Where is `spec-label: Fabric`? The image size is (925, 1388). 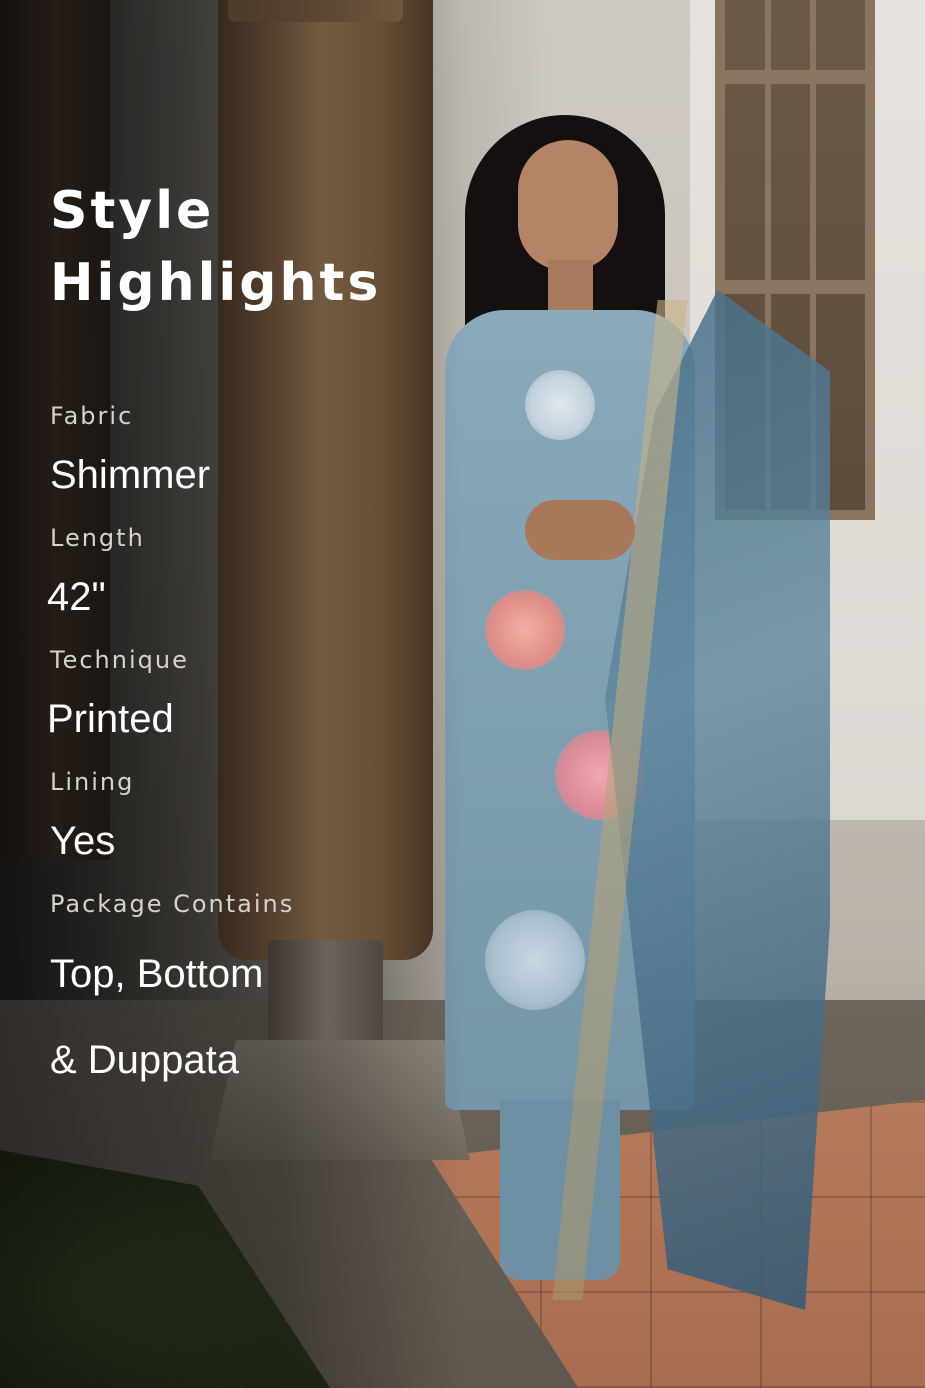 spec-label: Fabric is located at coordinates (92, 416).